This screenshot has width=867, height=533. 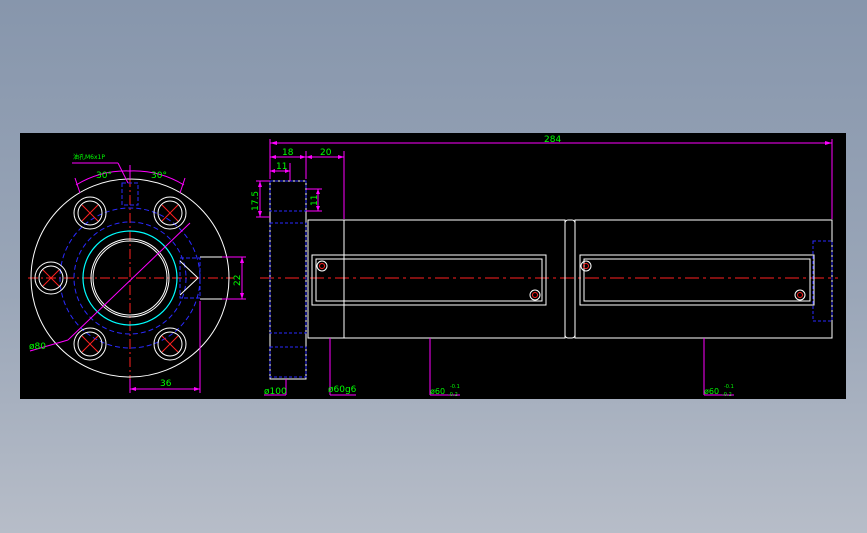 What do you see at coordinates (288, 362) in the screenshot?
I see `flange-bottom-bolt-hidden` at bounding box center [288, 362].